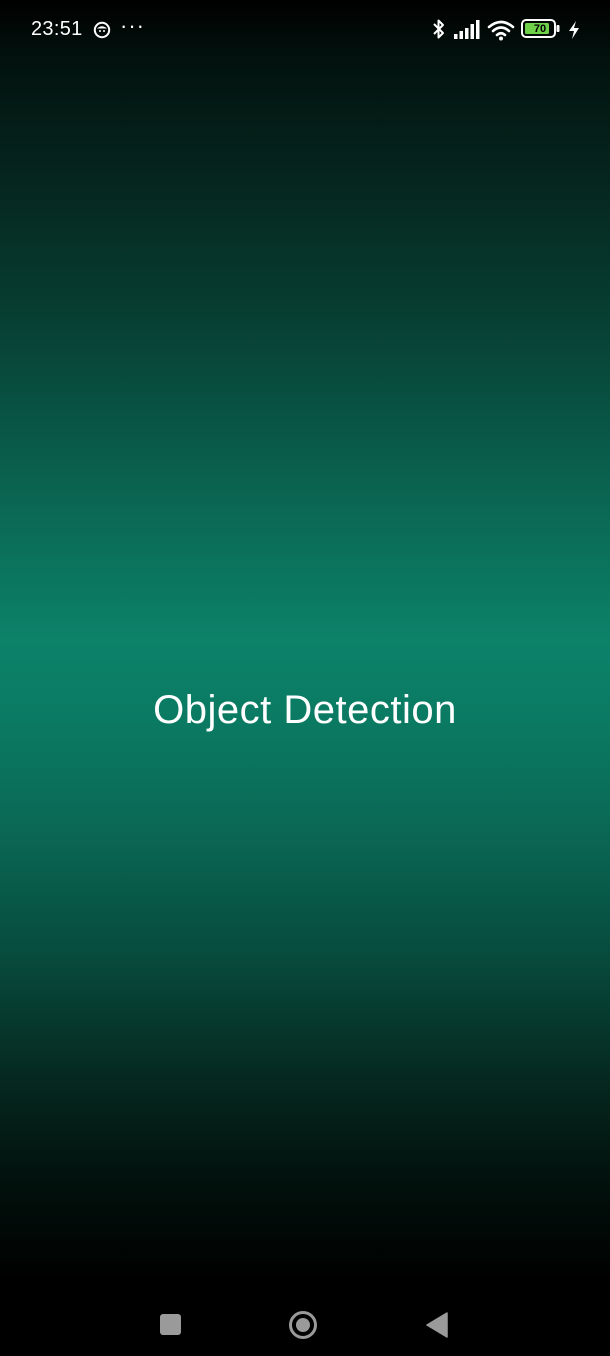 Image resolution: width=610 pixels, height=1356 pixels. What do you see at coordinates (170, 1324) in the screenshot?
I see `recents-button` at bounding box center [170, 1324].